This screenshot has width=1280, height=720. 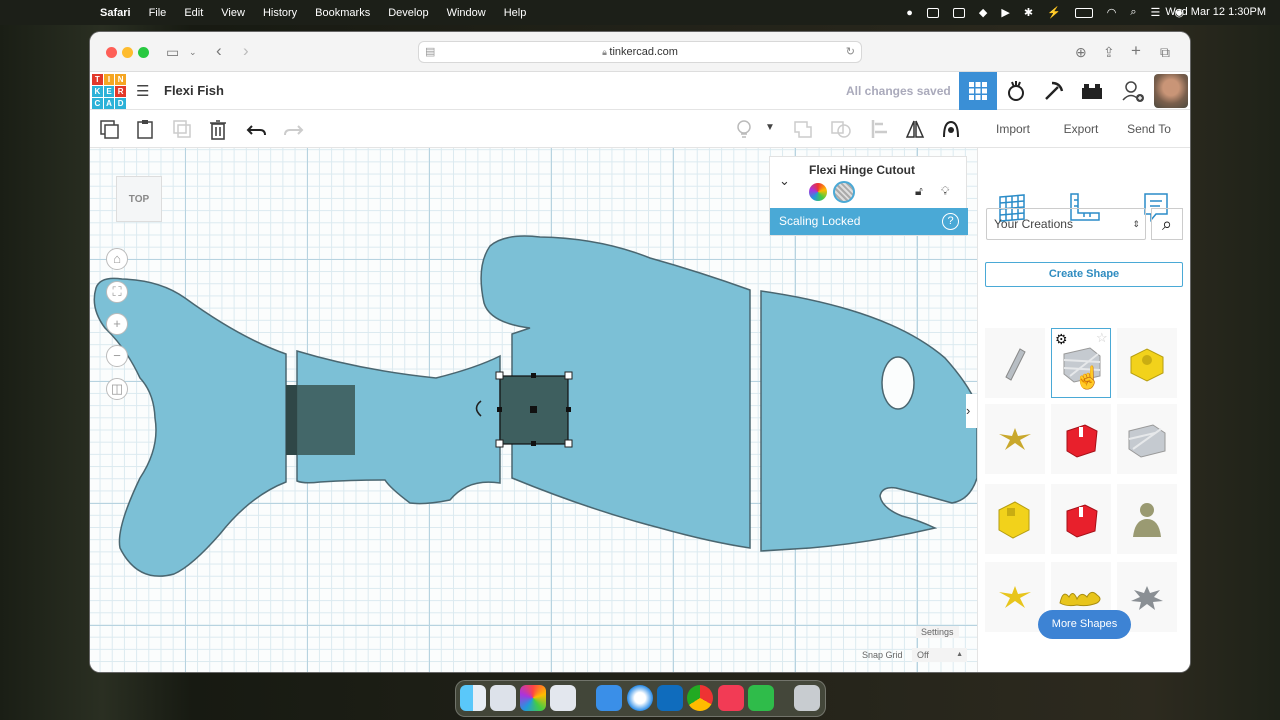 What do you see at coordinates (293, 129) in the screenshot?
I see `redo-icon` at bounding box center [293, 129].